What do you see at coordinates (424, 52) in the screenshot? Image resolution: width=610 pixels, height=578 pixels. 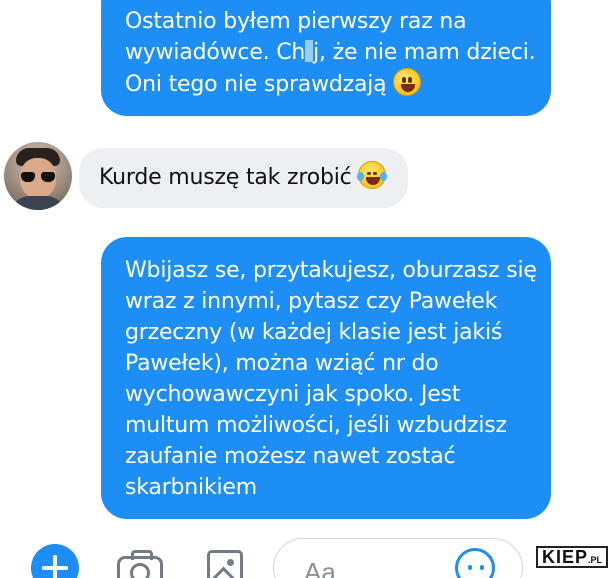 I see `message-line-part: j, że nie mam dzieci.` at bounding box center [424, 52].